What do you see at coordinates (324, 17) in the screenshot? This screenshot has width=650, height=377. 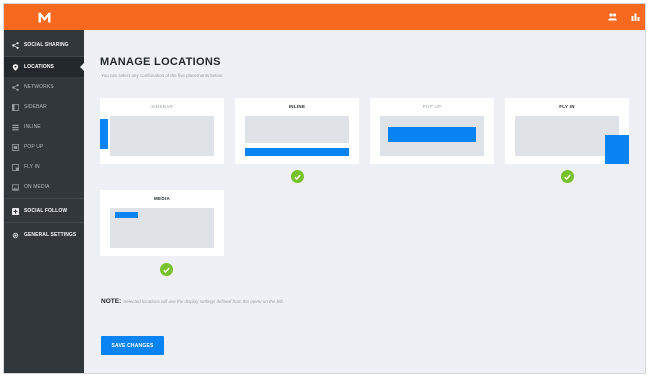 I see `top-bar` at bounding box center [324, 17].